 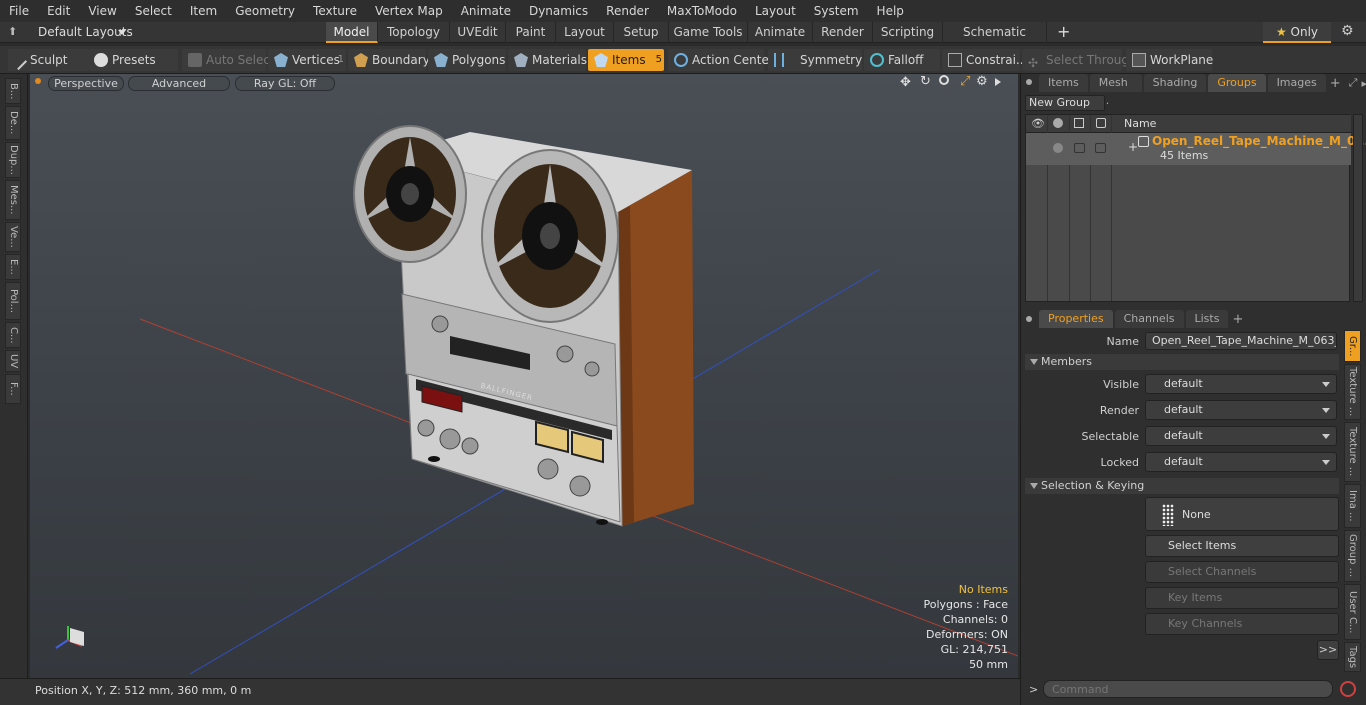 What do you see at coordinates (702, 11) in the screenshot?
I see `menu-maxtomodo: MaxToModo` at bounding box center [702, 11].